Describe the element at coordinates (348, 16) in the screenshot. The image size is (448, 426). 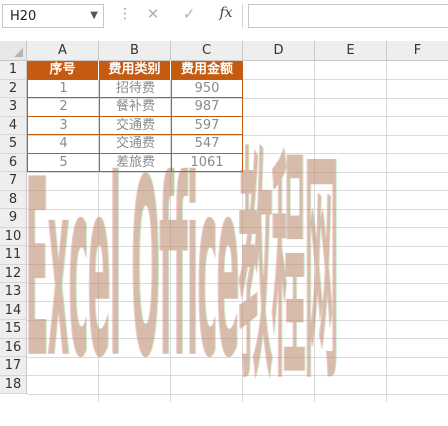
I see `formula-input` at that location.